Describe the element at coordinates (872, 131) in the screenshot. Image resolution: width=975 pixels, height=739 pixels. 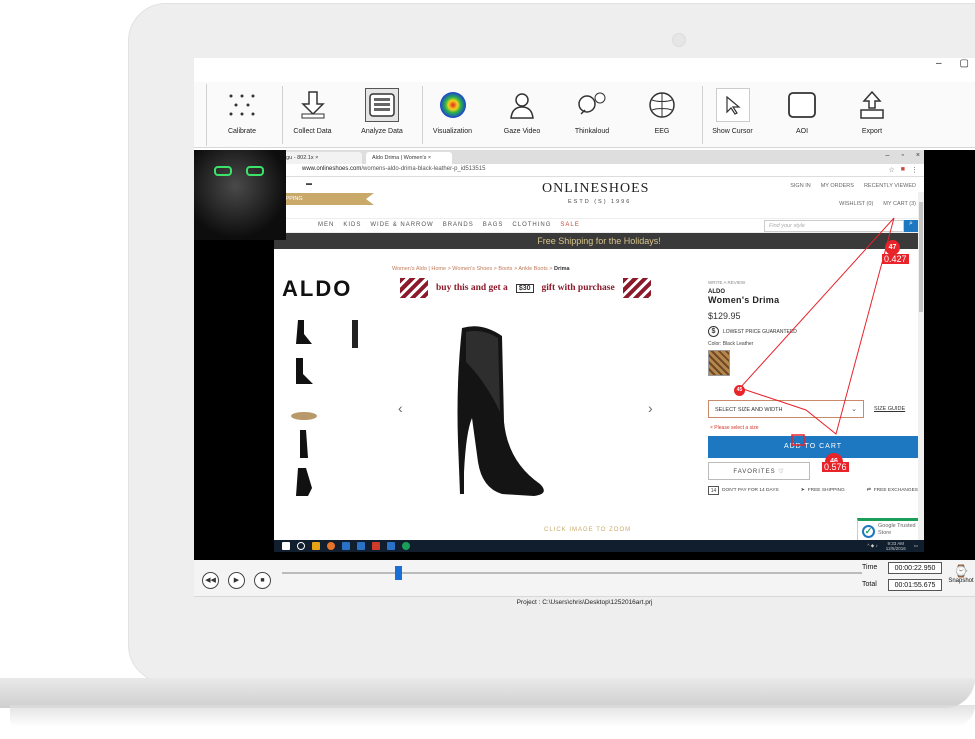
I see `export-label: Export` at that location.